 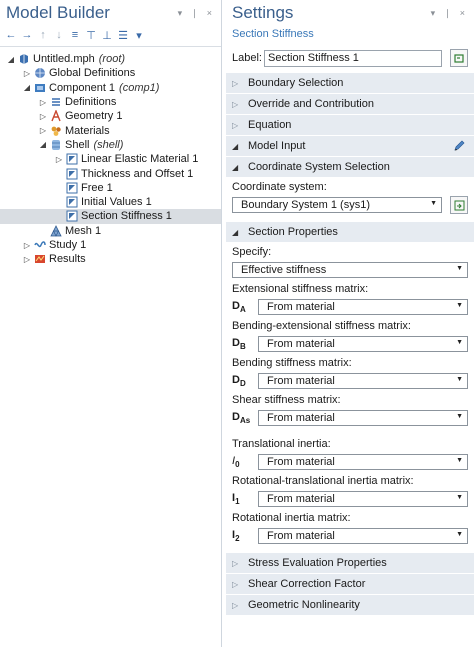 I want to click on property-row: DA From material ▼, so click(x=350, y=307).